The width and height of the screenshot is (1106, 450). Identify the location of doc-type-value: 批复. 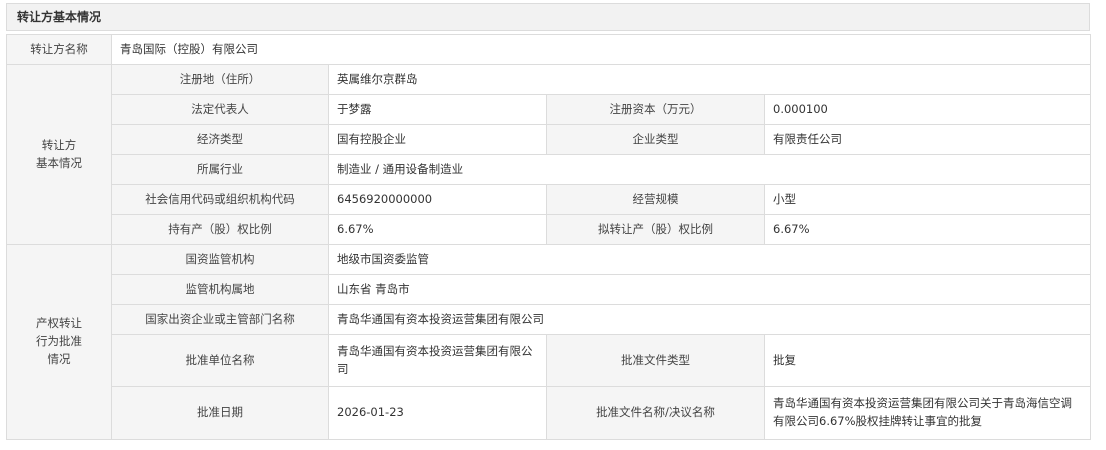
(927, 360).